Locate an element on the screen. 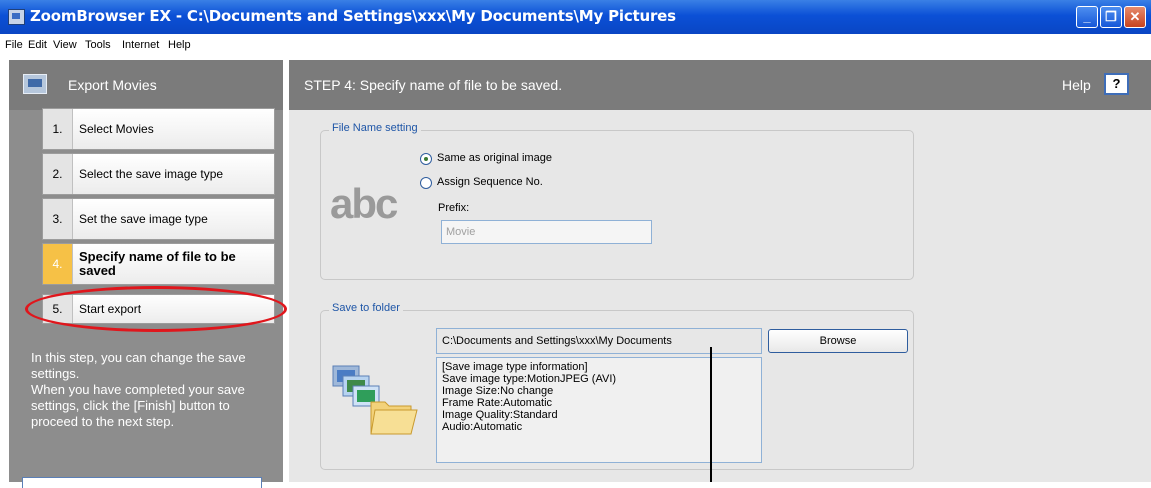 This screenshot has height=488, width=1151. info-line: [Save image type information] is located at coordinates (515, 367).